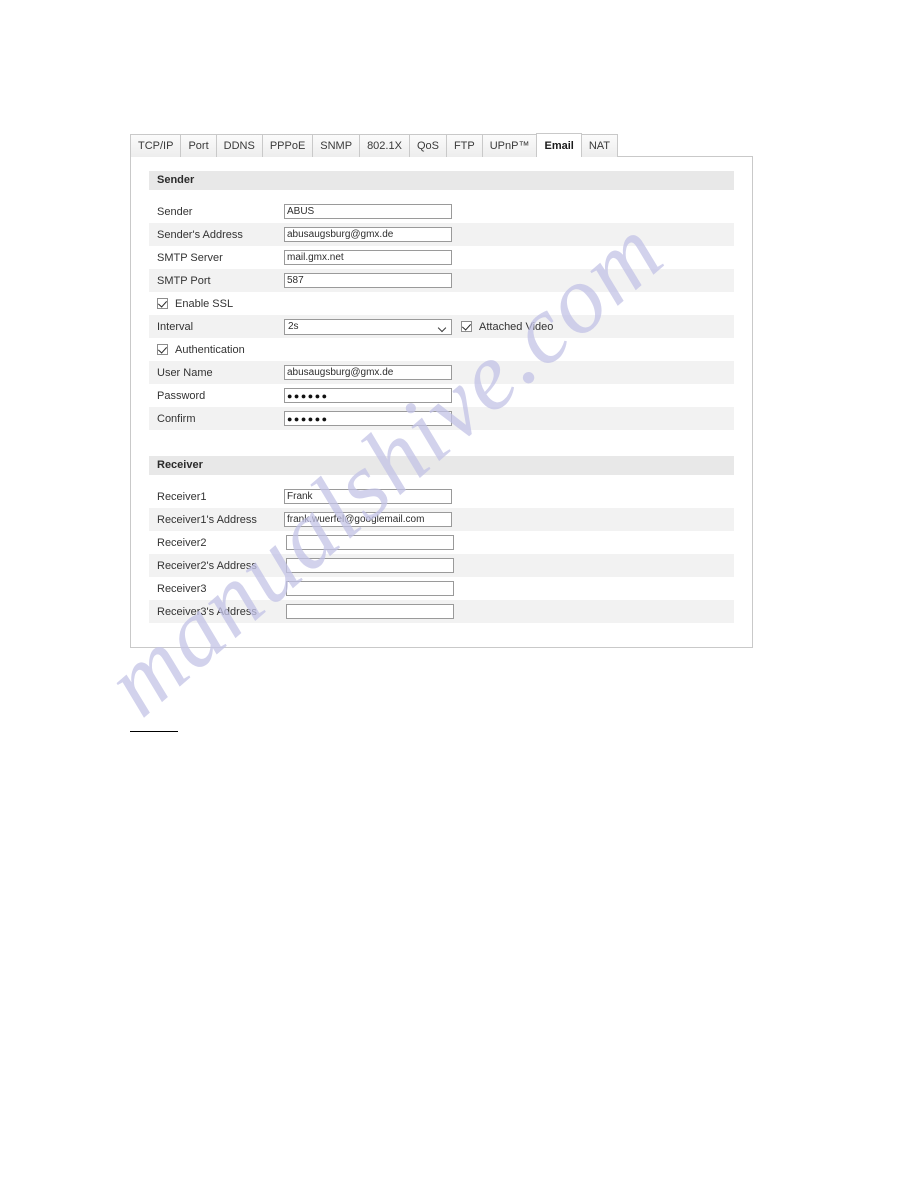 The height and width of the screenshot is (1188, 918). I want to click on smtp-port-input, so click(368, 280).